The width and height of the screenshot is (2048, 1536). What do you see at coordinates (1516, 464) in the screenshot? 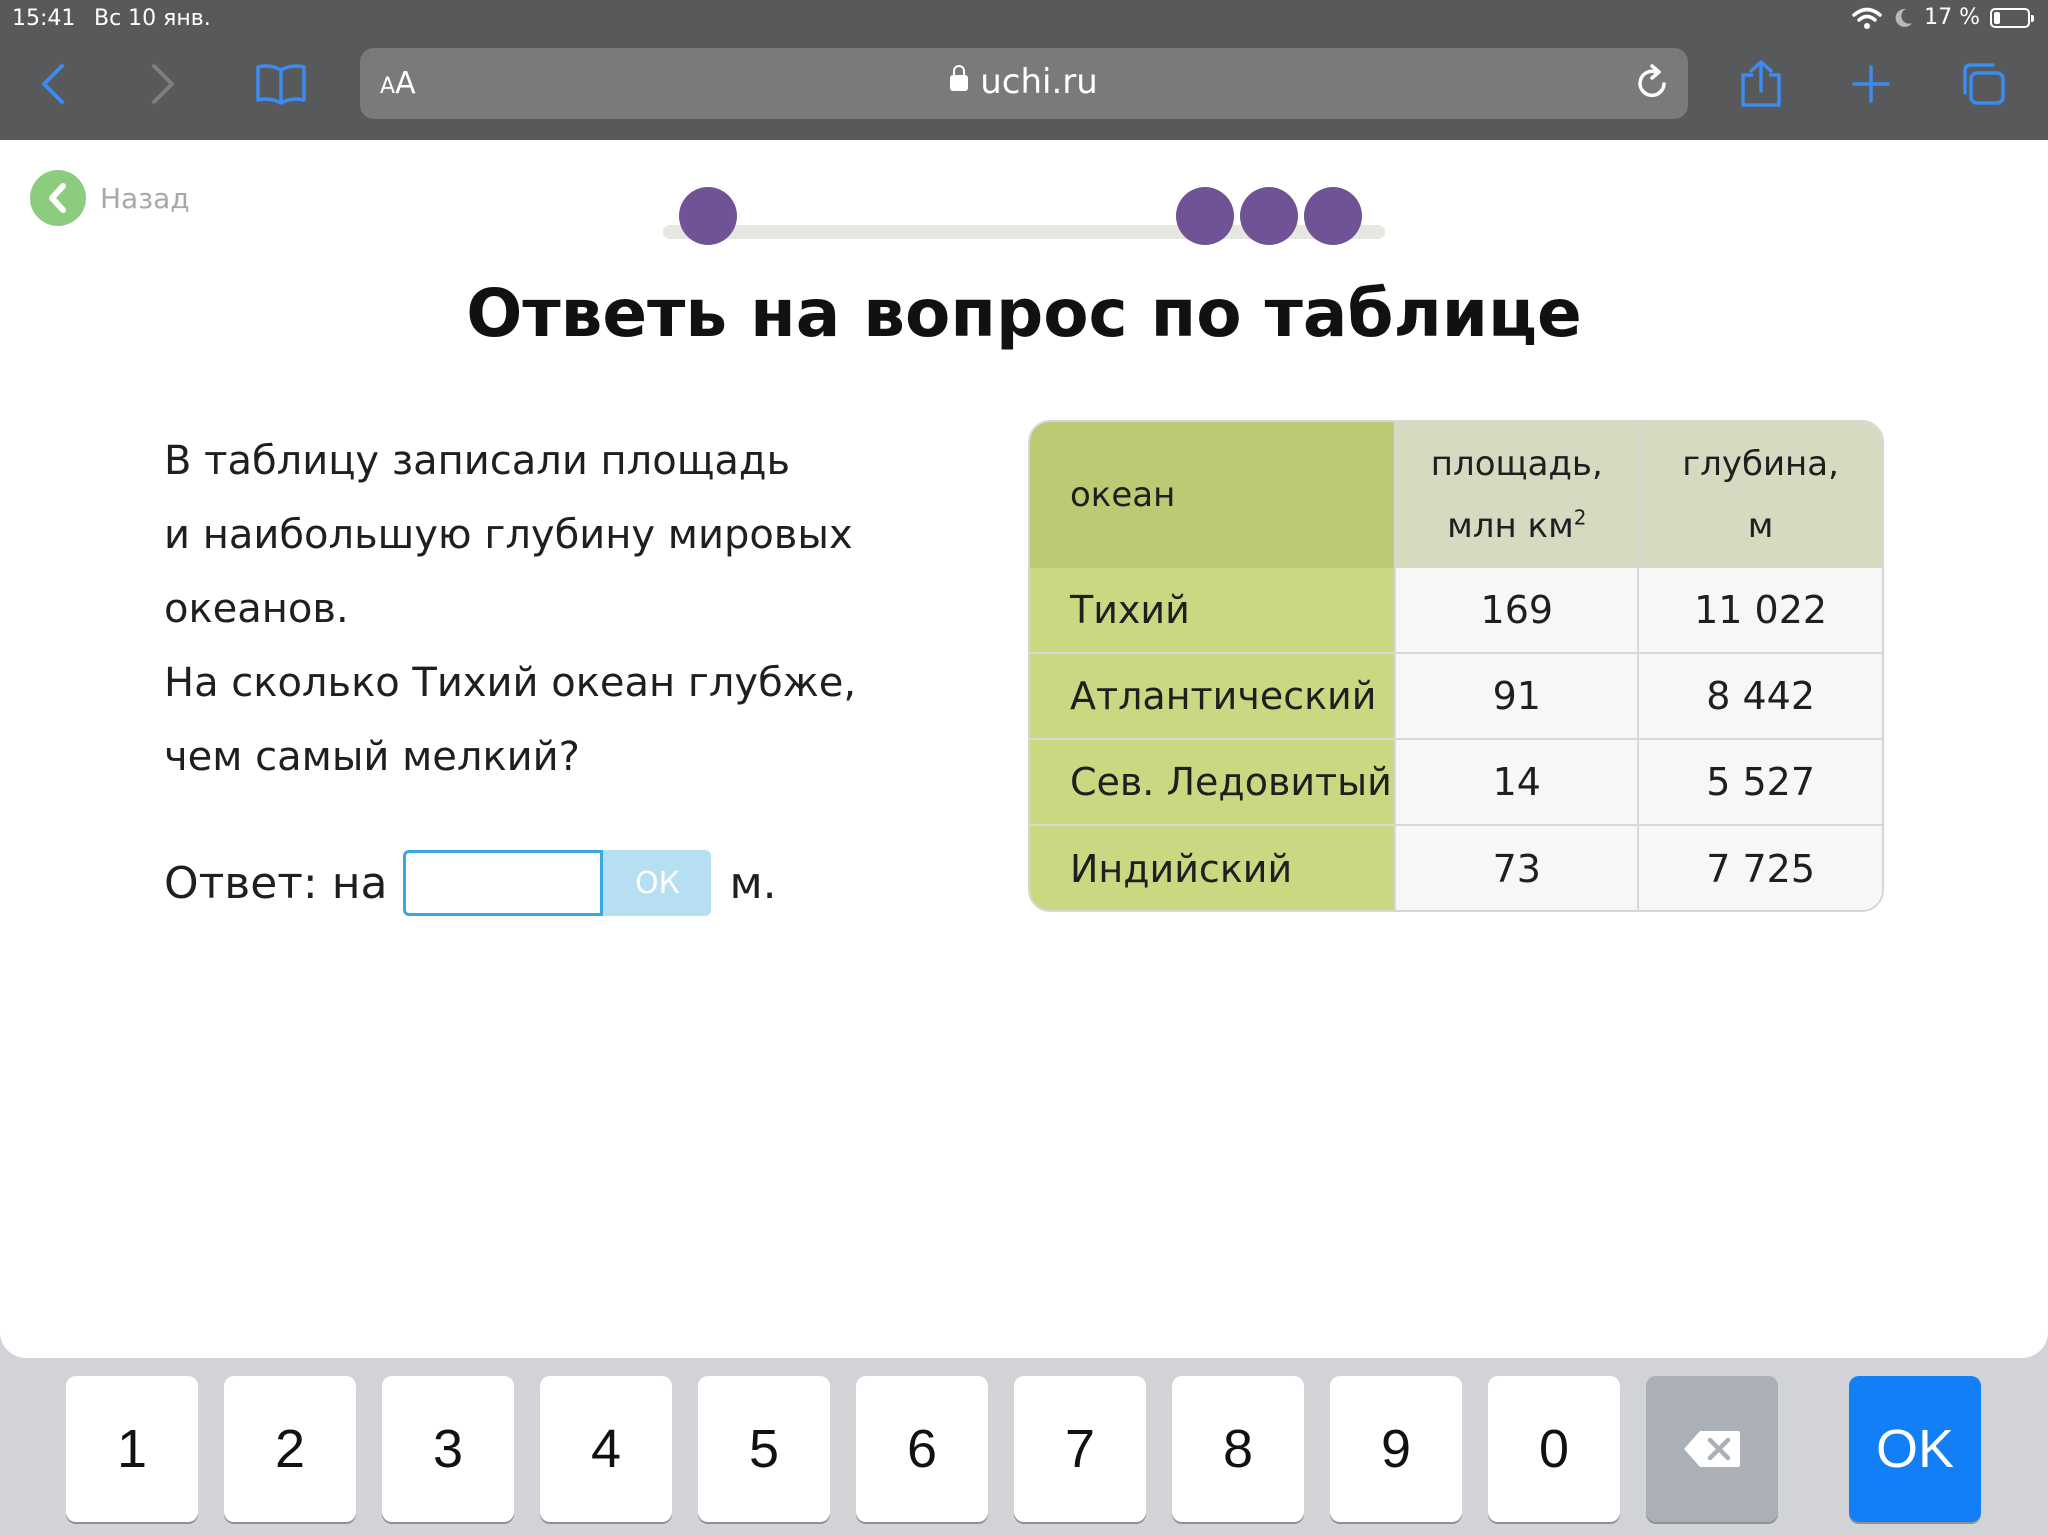
I see `header-area-line1: площадь,` at bounding box center [1516, 464].